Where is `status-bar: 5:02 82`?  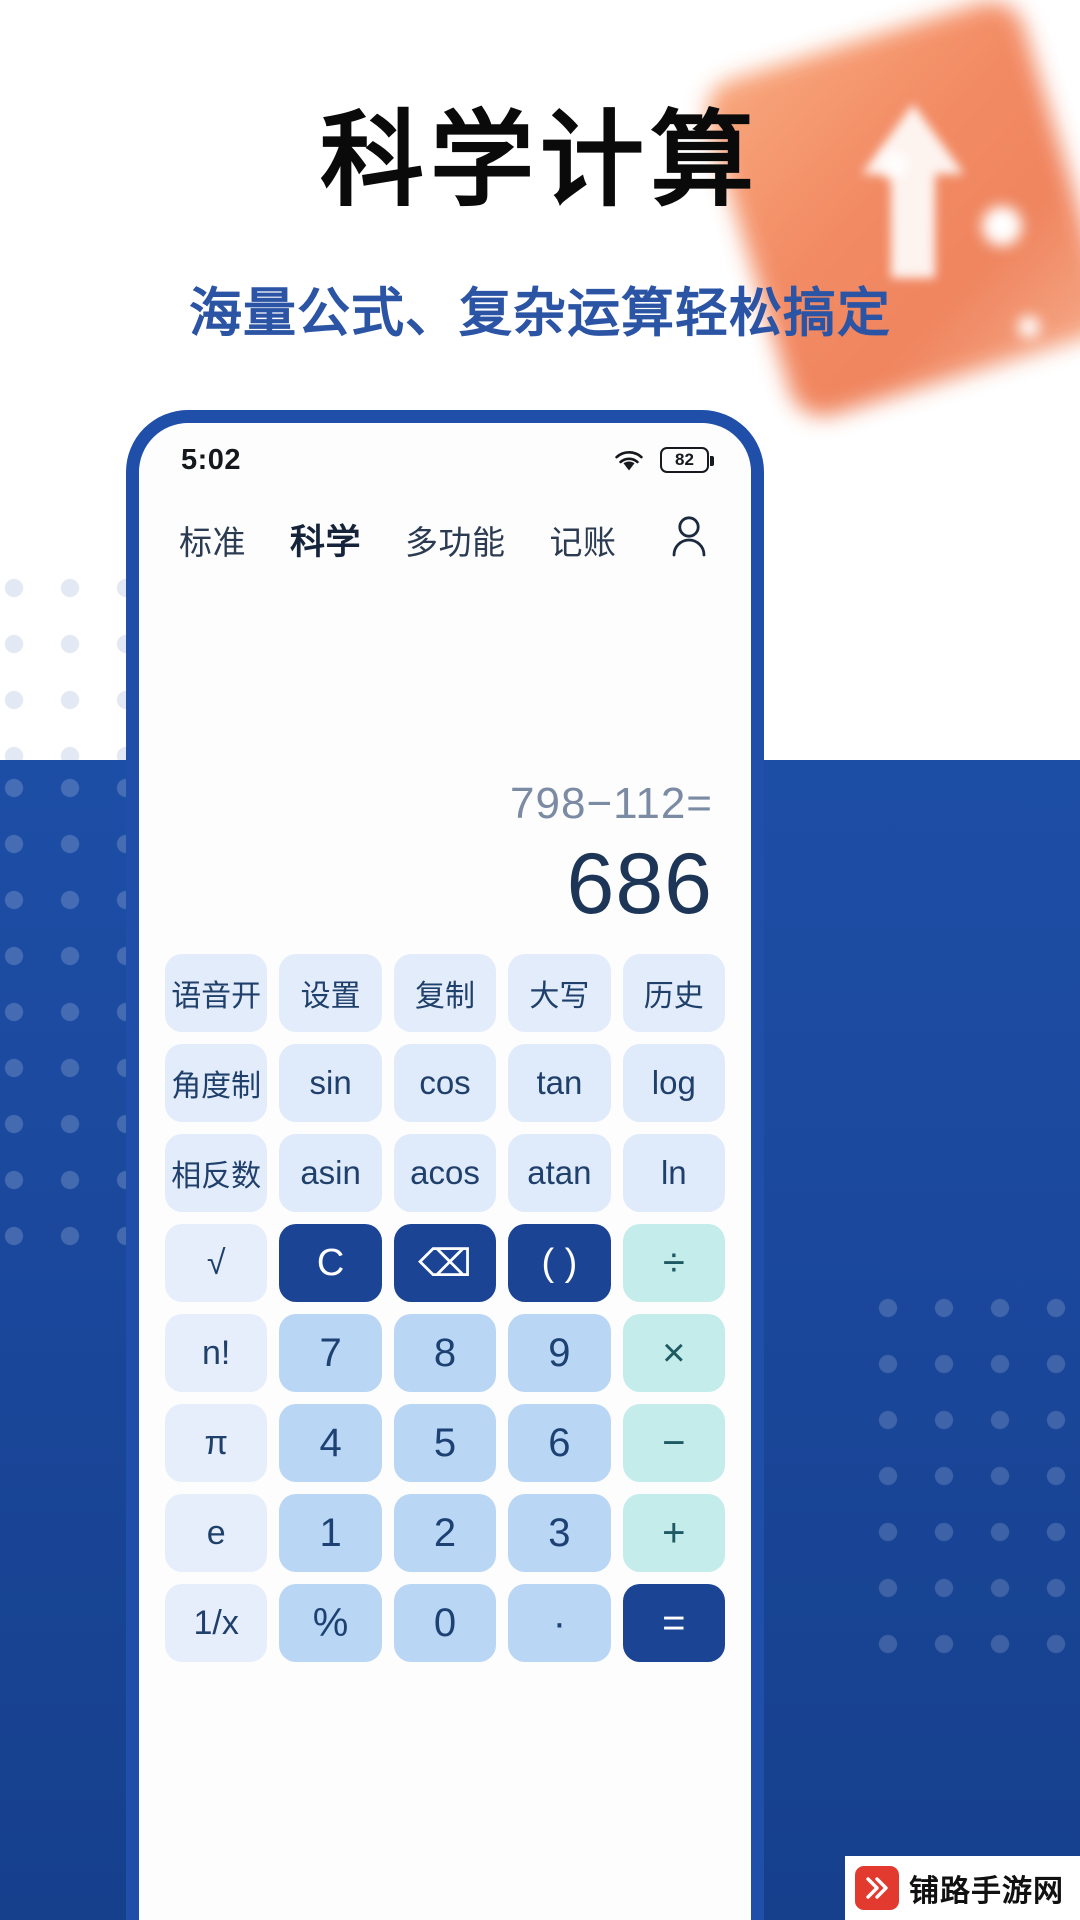 status-bar: 5:02 82 is located at coordinates (445, 454).